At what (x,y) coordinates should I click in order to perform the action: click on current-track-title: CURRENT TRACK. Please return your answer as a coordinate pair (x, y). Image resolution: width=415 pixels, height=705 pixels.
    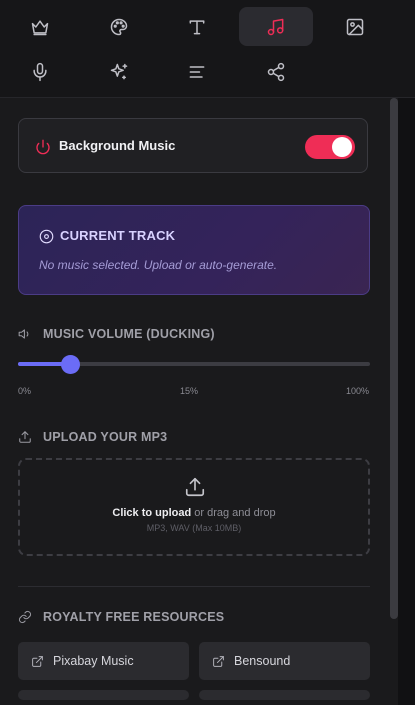
    Looking at the image, I should click on (118, 235).